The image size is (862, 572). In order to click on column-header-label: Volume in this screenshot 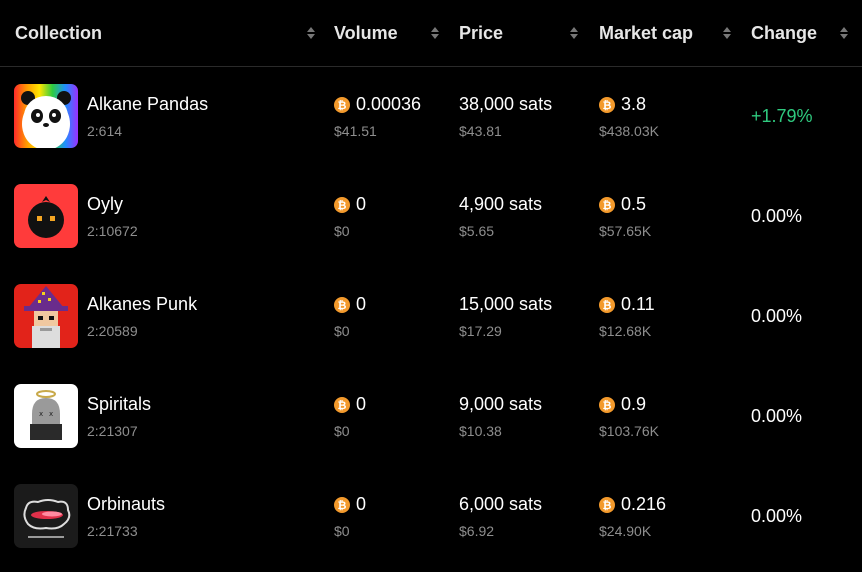, I will do `click(366, 32)`.